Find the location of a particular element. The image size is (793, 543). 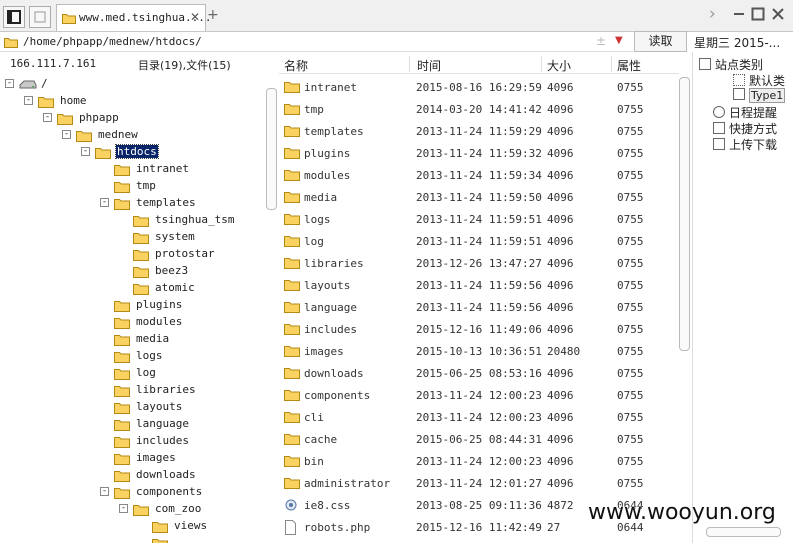

address-path: /home/phpapp/mednew/htdocs/ is located at coordinates (112, 41).